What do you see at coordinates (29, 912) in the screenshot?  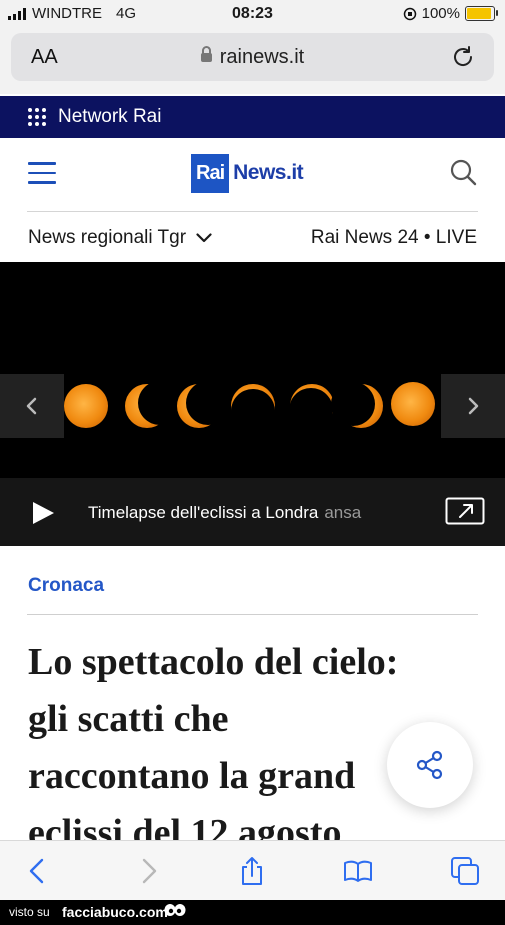 I see `watermark-visto: visto su` at bounding box center [29, 912].